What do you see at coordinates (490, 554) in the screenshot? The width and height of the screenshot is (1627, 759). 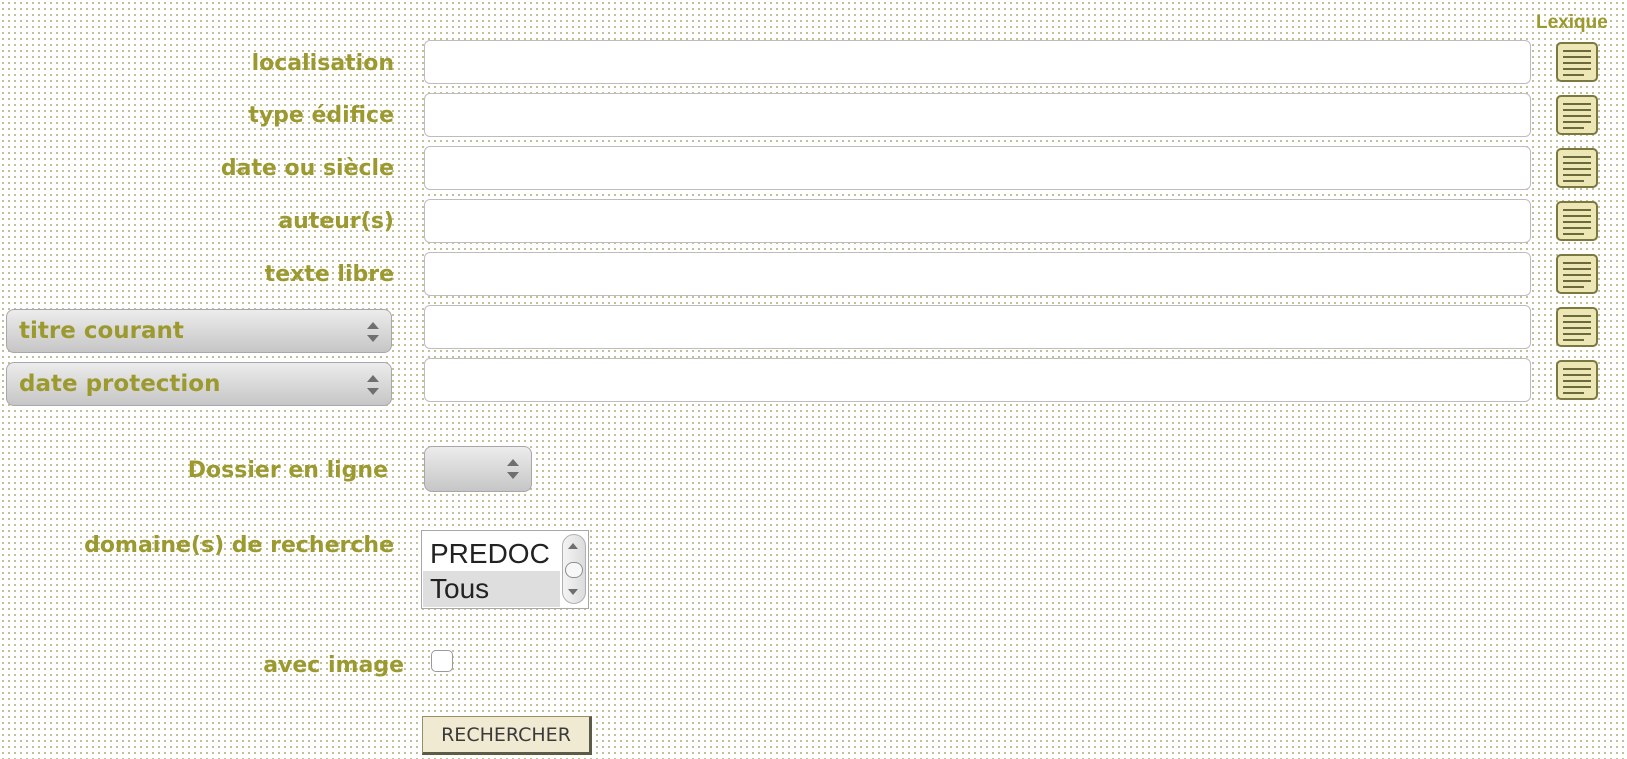 I see `listbox-option: PREDOC` at bounding box center [490, 554].